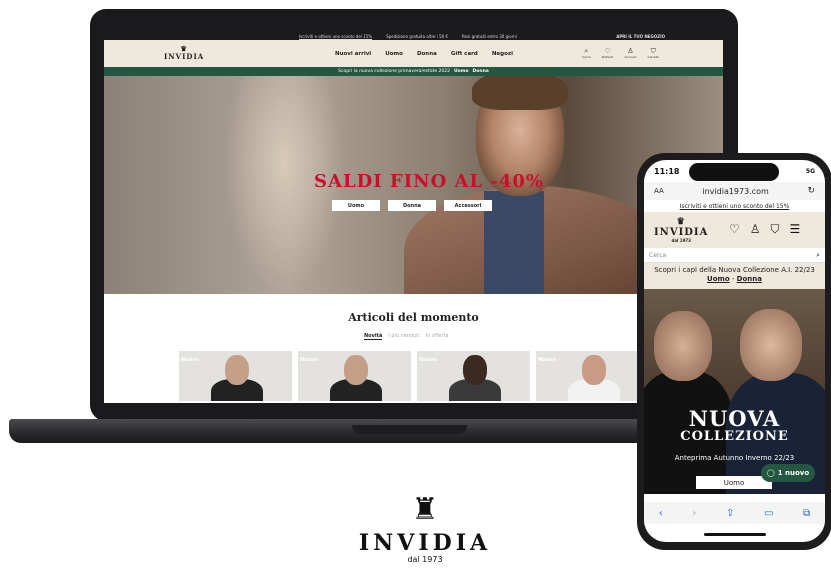  I want to click on url-text: invidia1973.com, so click(735, 191).